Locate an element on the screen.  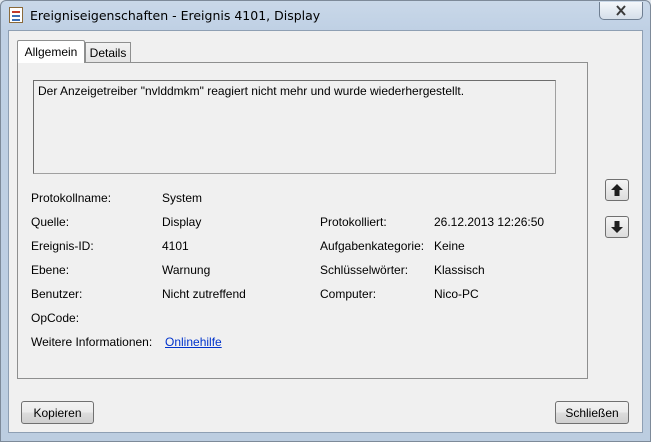
close-button-label: Schließen is located at coordinates (592, 412).